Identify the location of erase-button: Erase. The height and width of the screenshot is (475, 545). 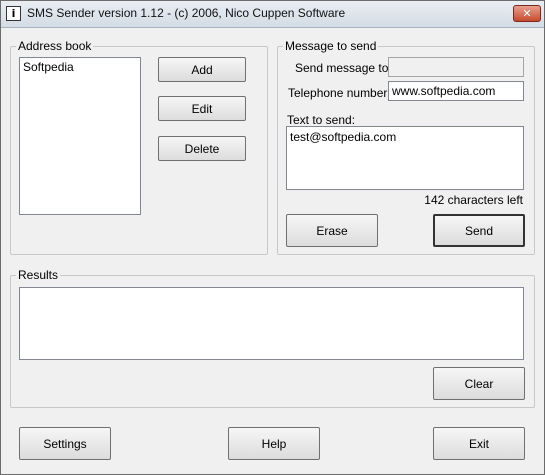
(332, 230).